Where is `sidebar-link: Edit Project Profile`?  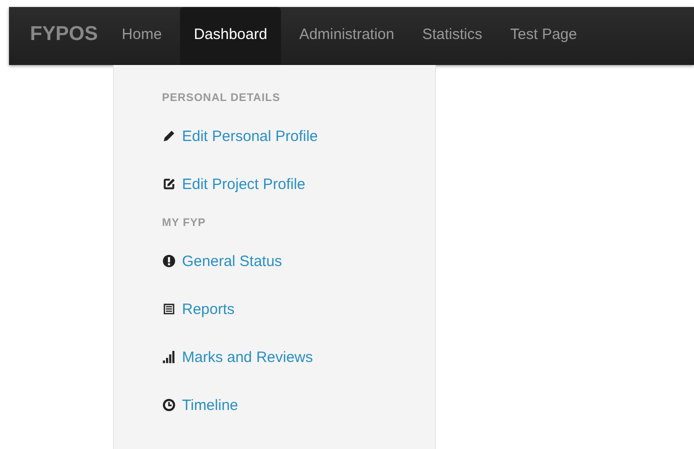 sidebar-link: Edit Project Profile is located at coordinates (234, 184).